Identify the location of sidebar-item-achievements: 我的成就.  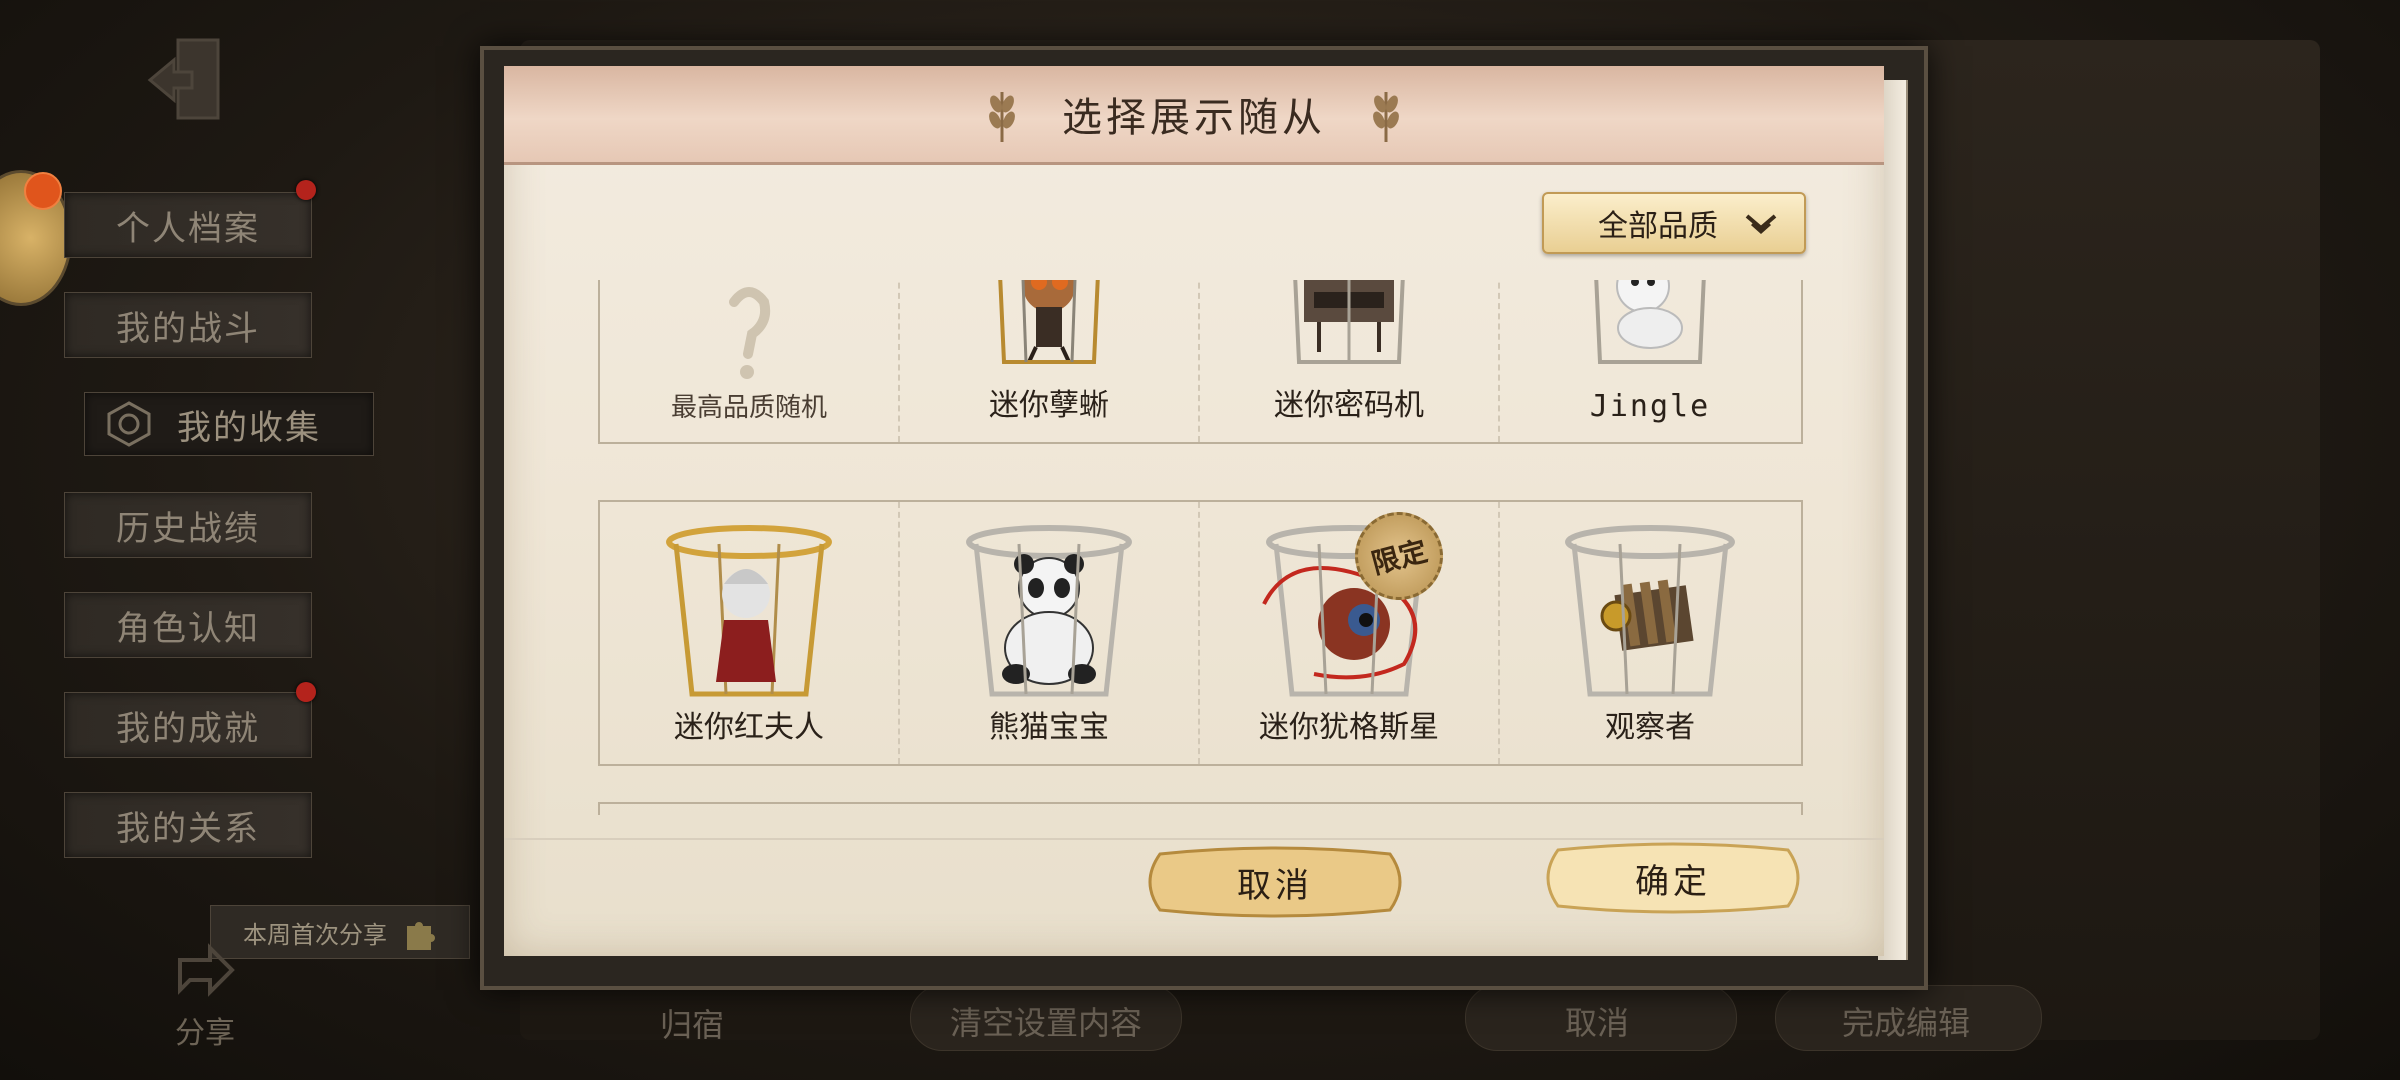
(188, 725).